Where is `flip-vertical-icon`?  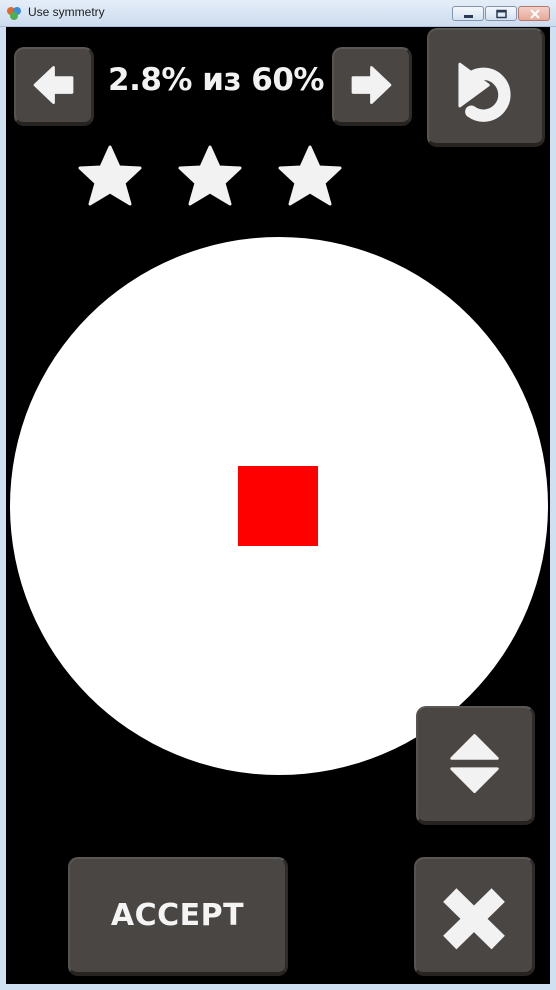 flip-vertical-icon is located at coordinates (474, 763).